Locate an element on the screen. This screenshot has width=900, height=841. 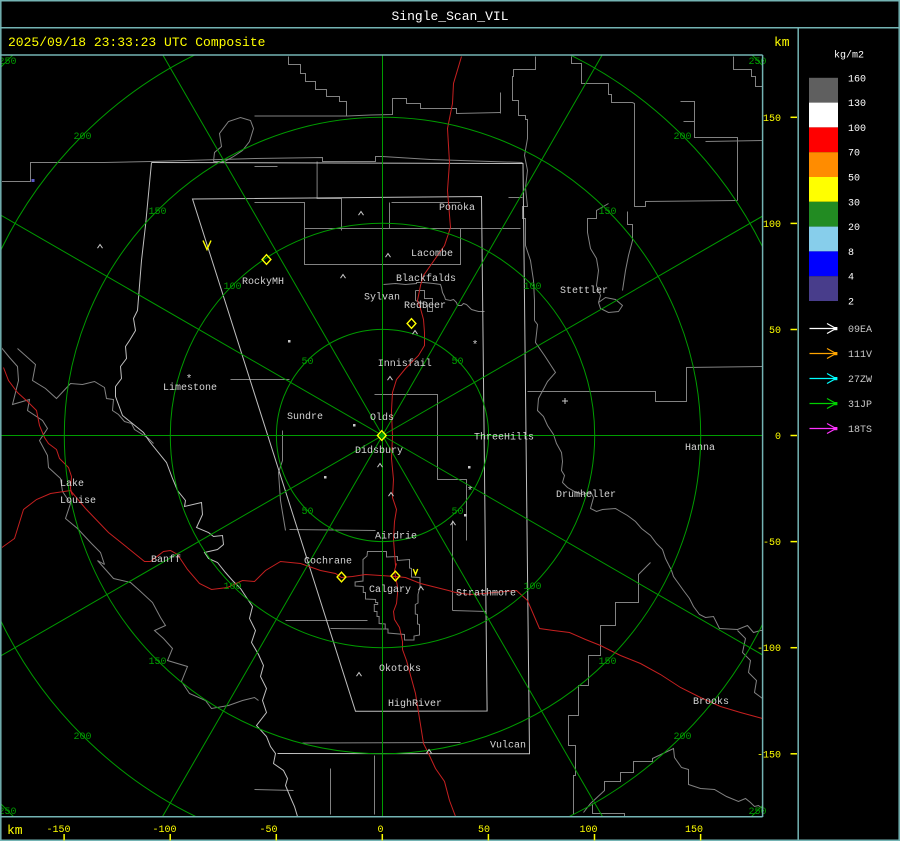
svg-text: 09EA is located at coordinates (860, 330).